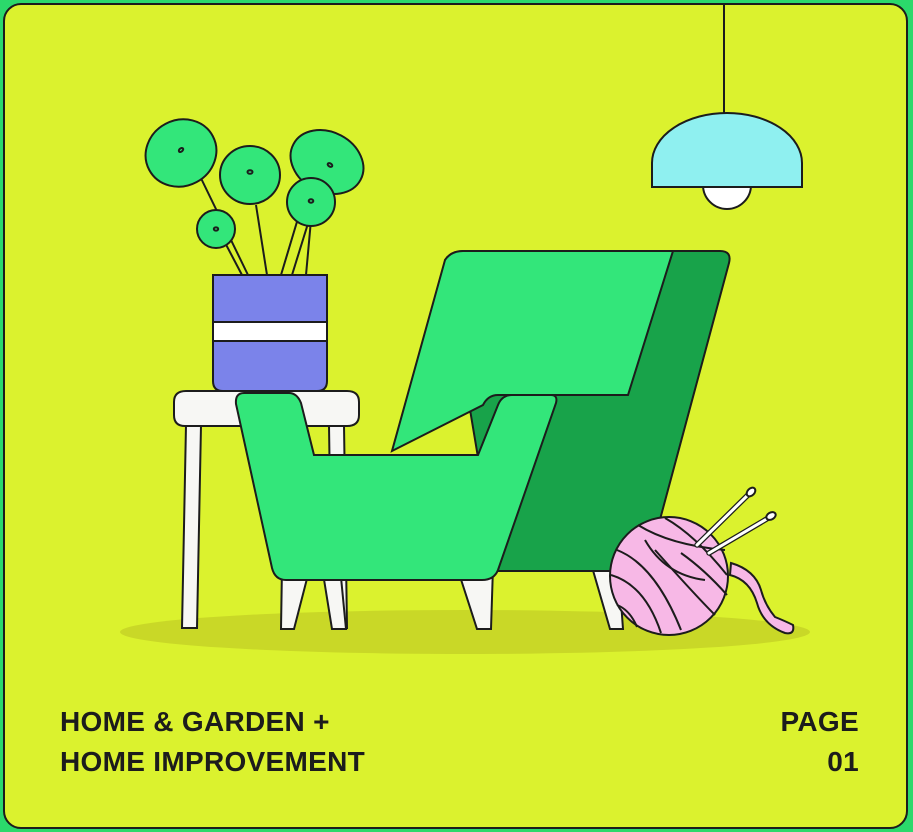 The image size is (913, 832). Describe the element at coordinates (195, 721) in the screenshot. I see `category-title-line-1: HOME & GARDEN +` at that location.